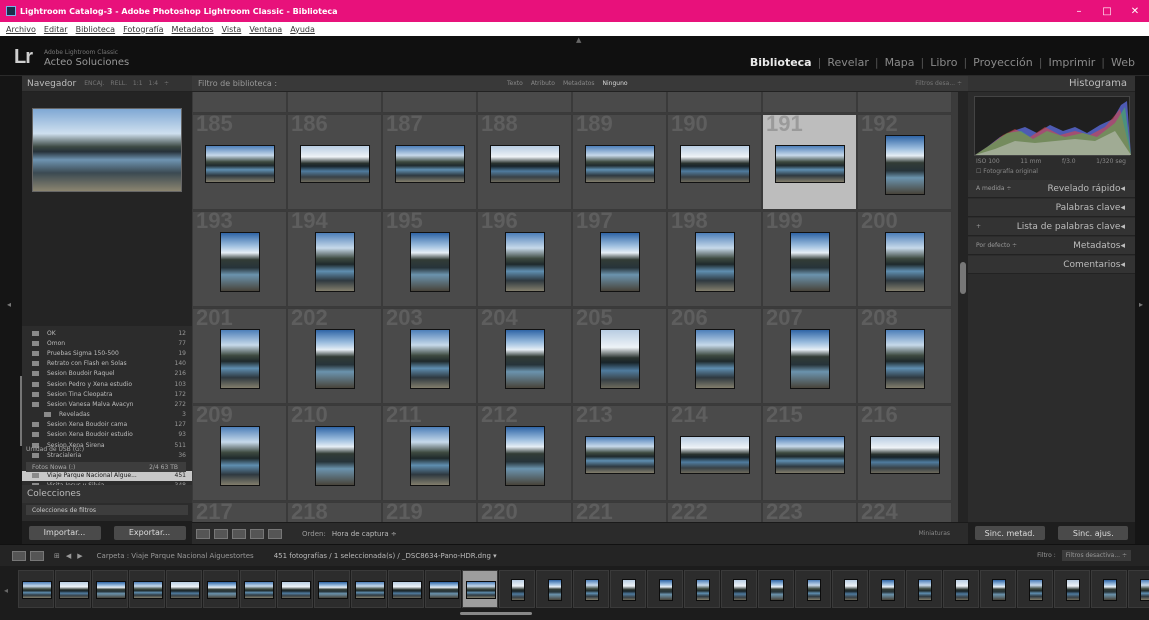  I want to click on grid-cell: 189, so click(619, 162).